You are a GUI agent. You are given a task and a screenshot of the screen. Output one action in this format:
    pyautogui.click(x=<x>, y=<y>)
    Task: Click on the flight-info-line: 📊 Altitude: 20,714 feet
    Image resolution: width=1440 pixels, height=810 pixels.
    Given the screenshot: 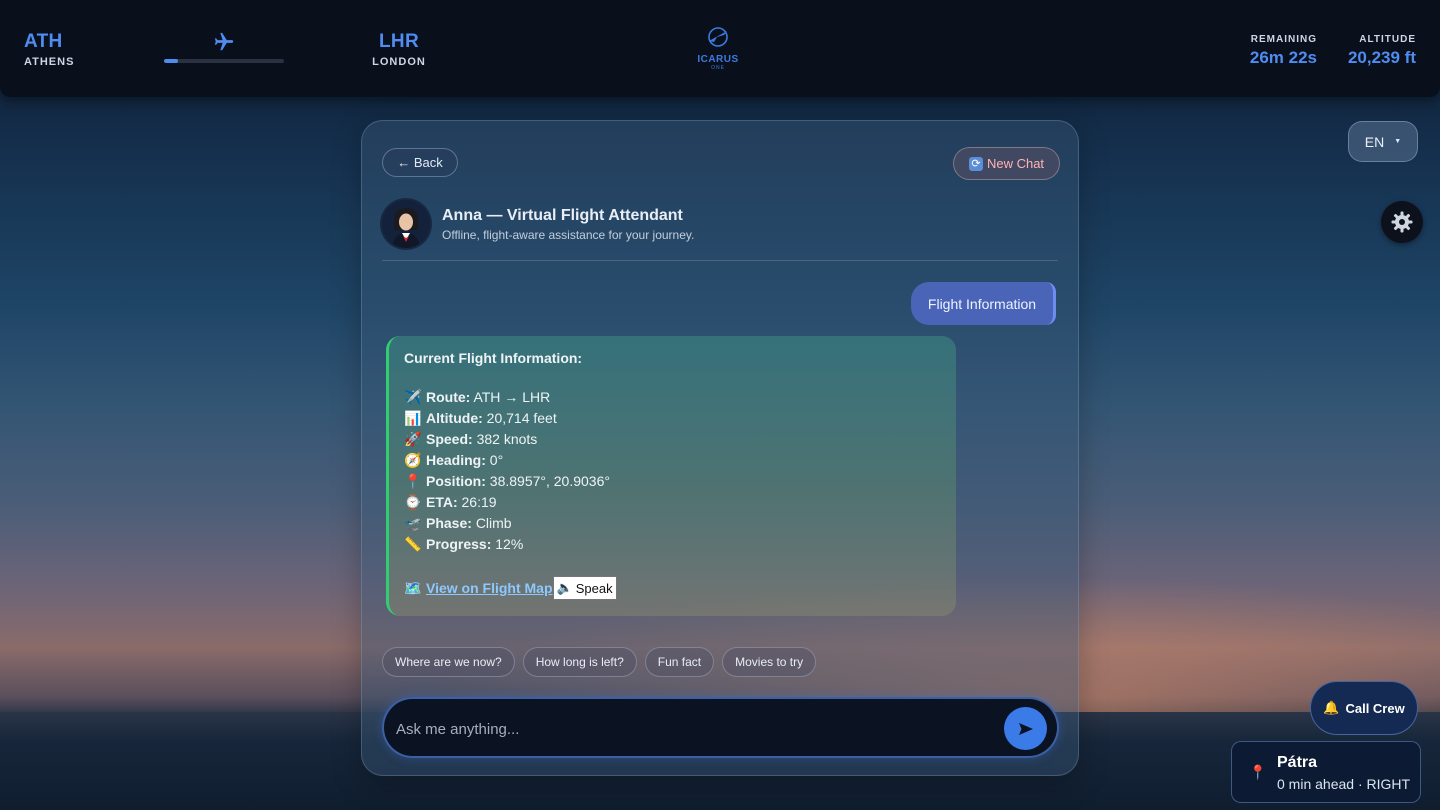 What is the action you would take?
    pyautogui.click(x=672, y=418)
    